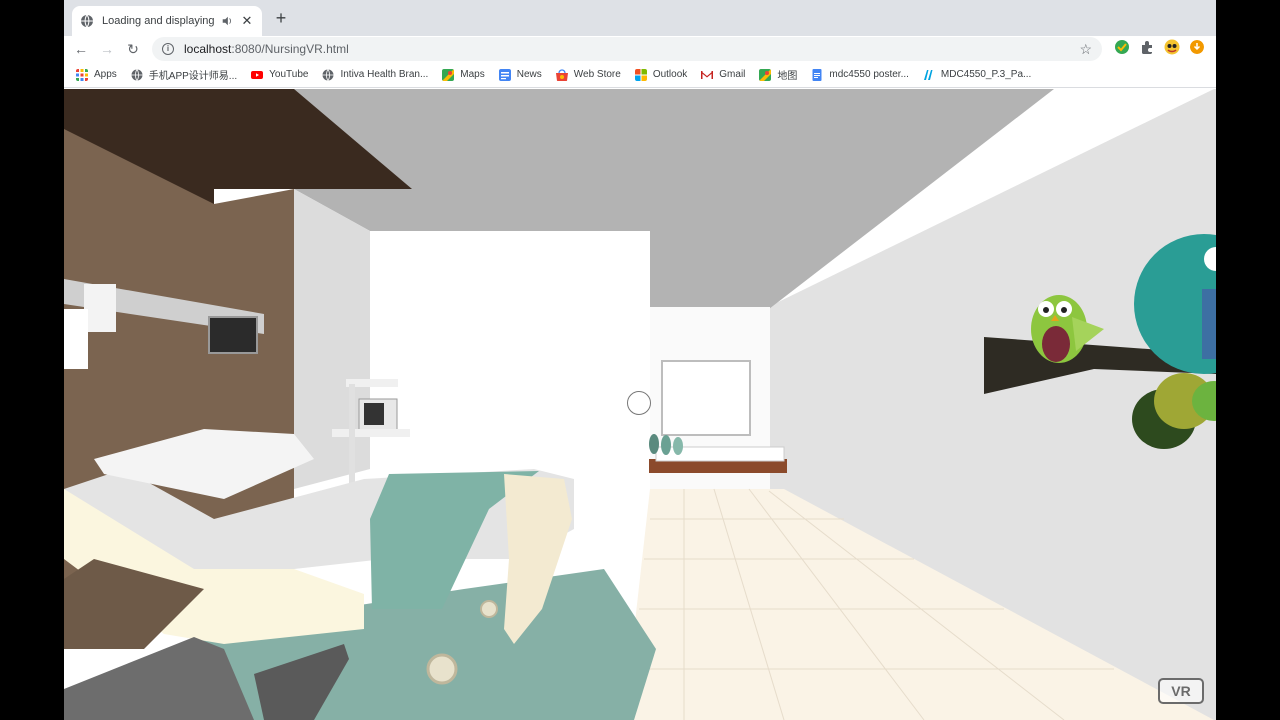  I want to click on extensions-puzzle-icon, so click(1147, 47).